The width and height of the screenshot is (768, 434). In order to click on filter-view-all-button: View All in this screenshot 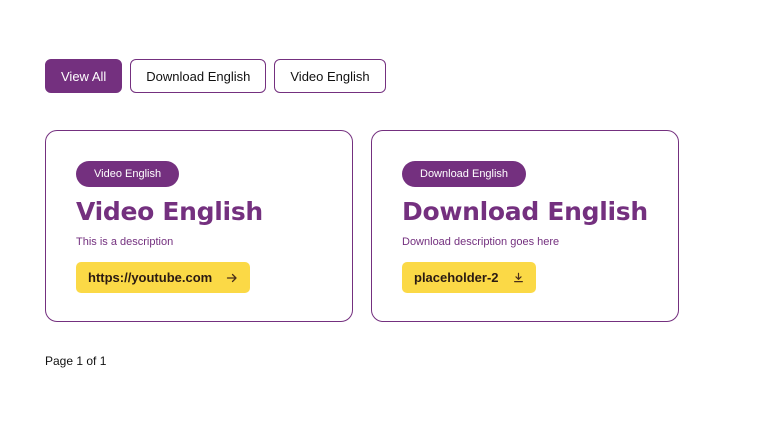, I will do `click(84, 76)`.